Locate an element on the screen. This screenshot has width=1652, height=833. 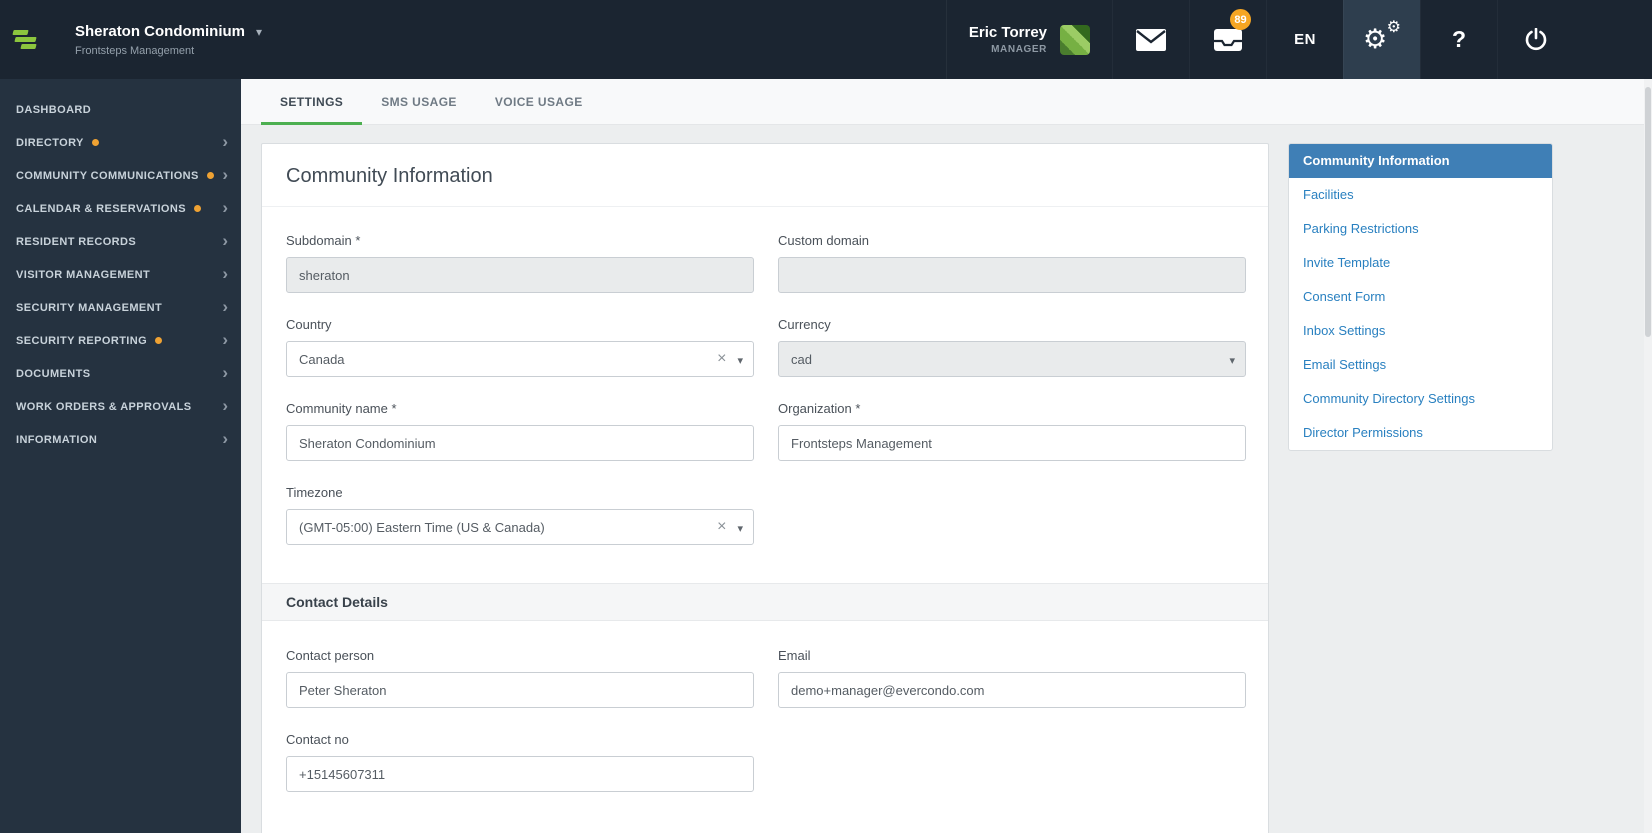
user-name: Eric Torrey is located at coordinates (1007, 32).